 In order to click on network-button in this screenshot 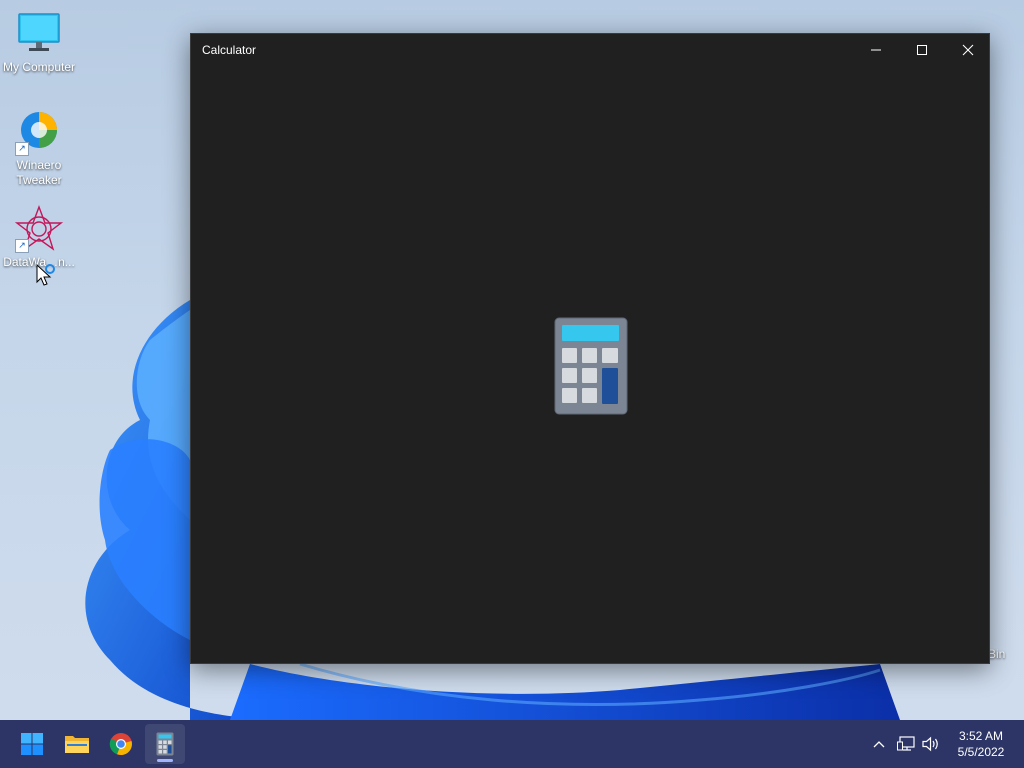, I will do `click(906, 744)`.